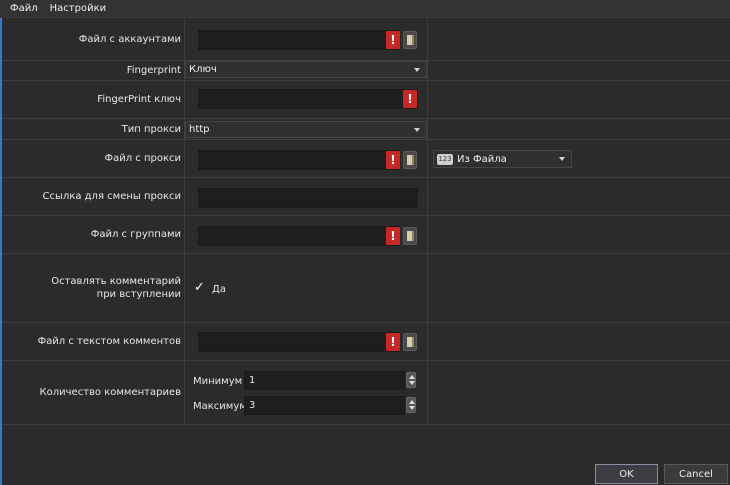 The image size is (730, 485). I want to click on fingerprint-key-error-icon: !, so click(410, 99).